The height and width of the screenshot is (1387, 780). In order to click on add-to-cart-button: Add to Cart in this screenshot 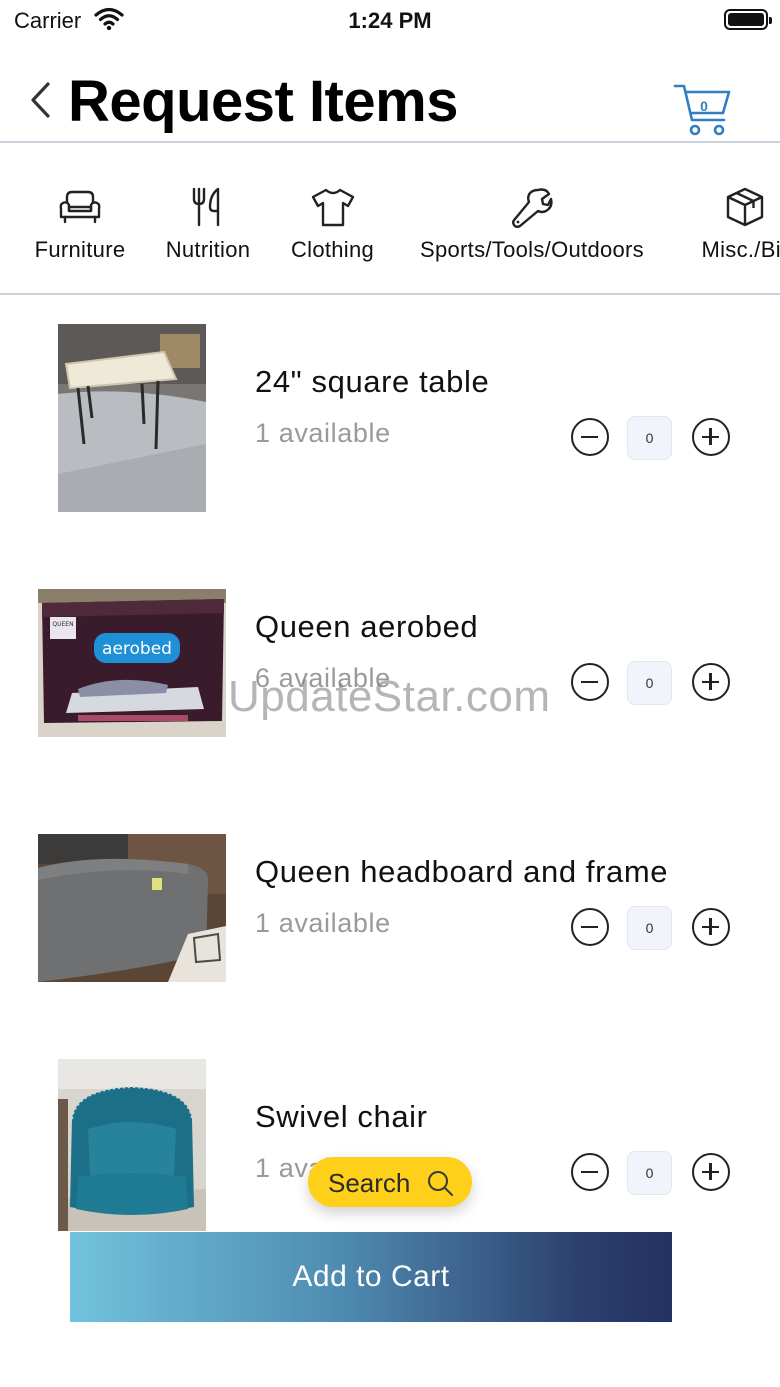, I will do `click(371, 1277)`.